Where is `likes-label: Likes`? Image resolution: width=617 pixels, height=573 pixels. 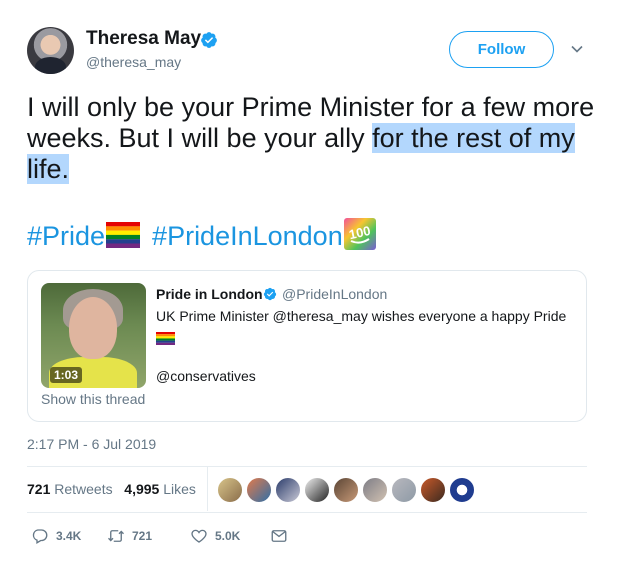 likes-label: Likes is located at coordinates (179, 489).